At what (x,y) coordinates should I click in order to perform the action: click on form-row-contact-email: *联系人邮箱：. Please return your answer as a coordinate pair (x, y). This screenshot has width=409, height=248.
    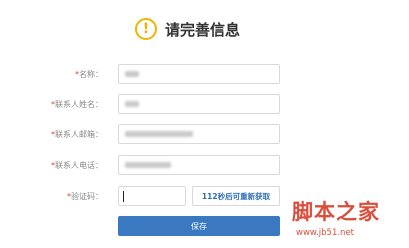
    Looking at the image, I should click on (204, 135).